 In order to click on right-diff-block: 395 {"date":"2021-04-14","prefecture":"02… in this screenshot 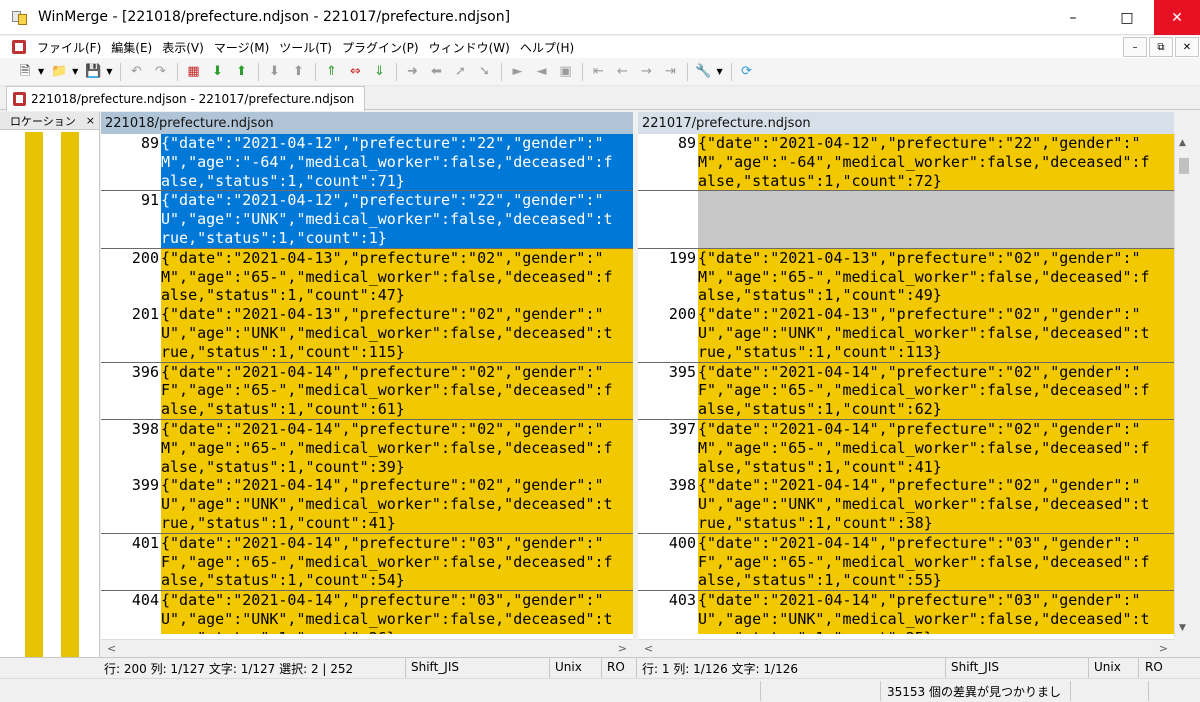, I will do `click(906, 391)`.